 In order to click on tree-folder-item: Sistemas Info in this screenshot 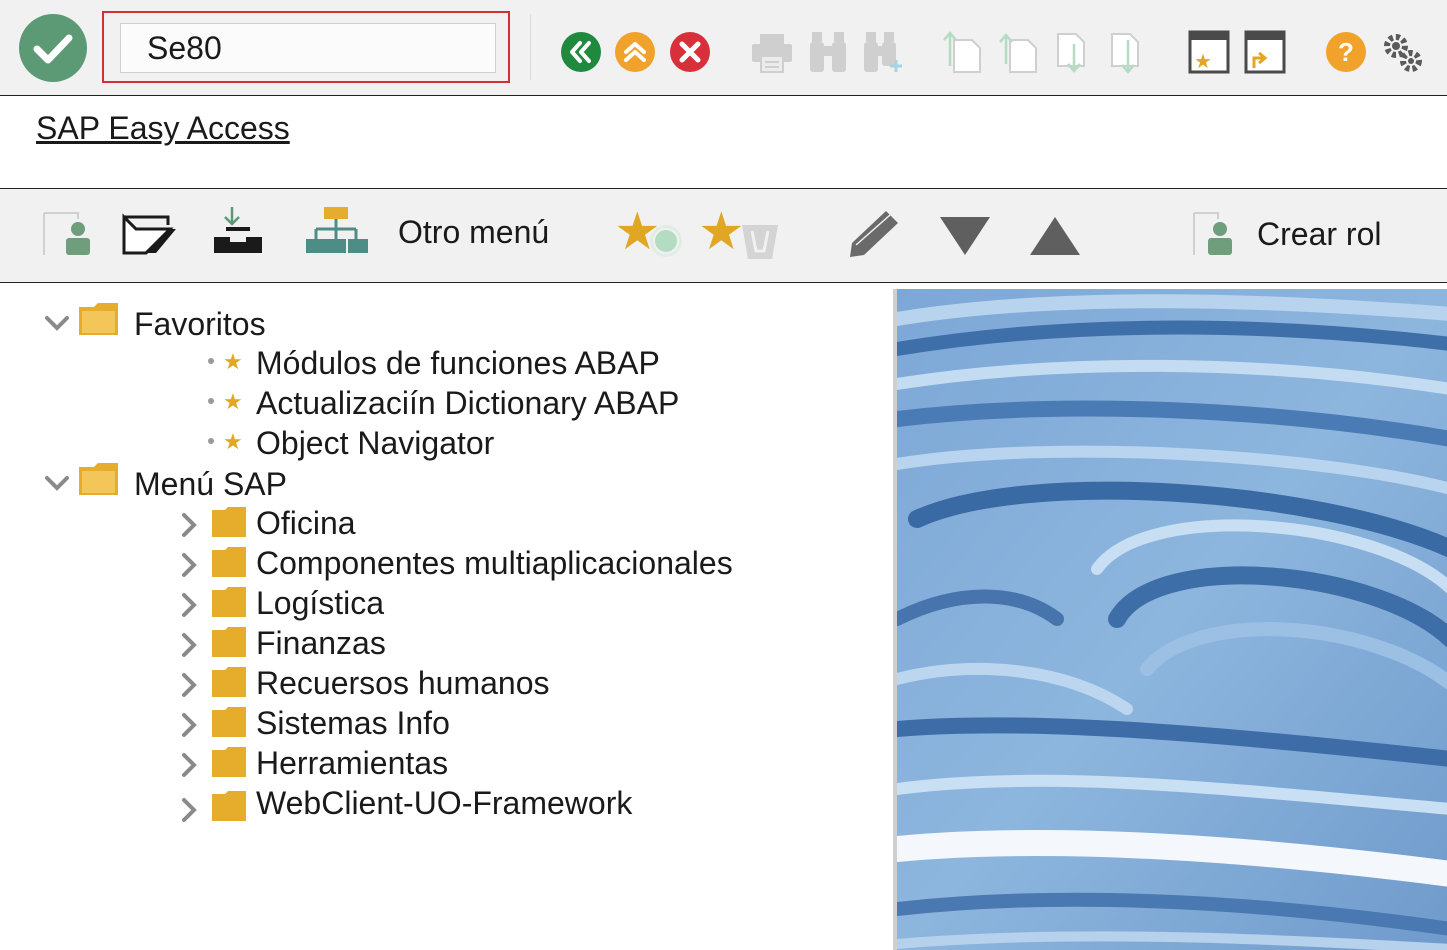, I will do `click(353, 723)`.